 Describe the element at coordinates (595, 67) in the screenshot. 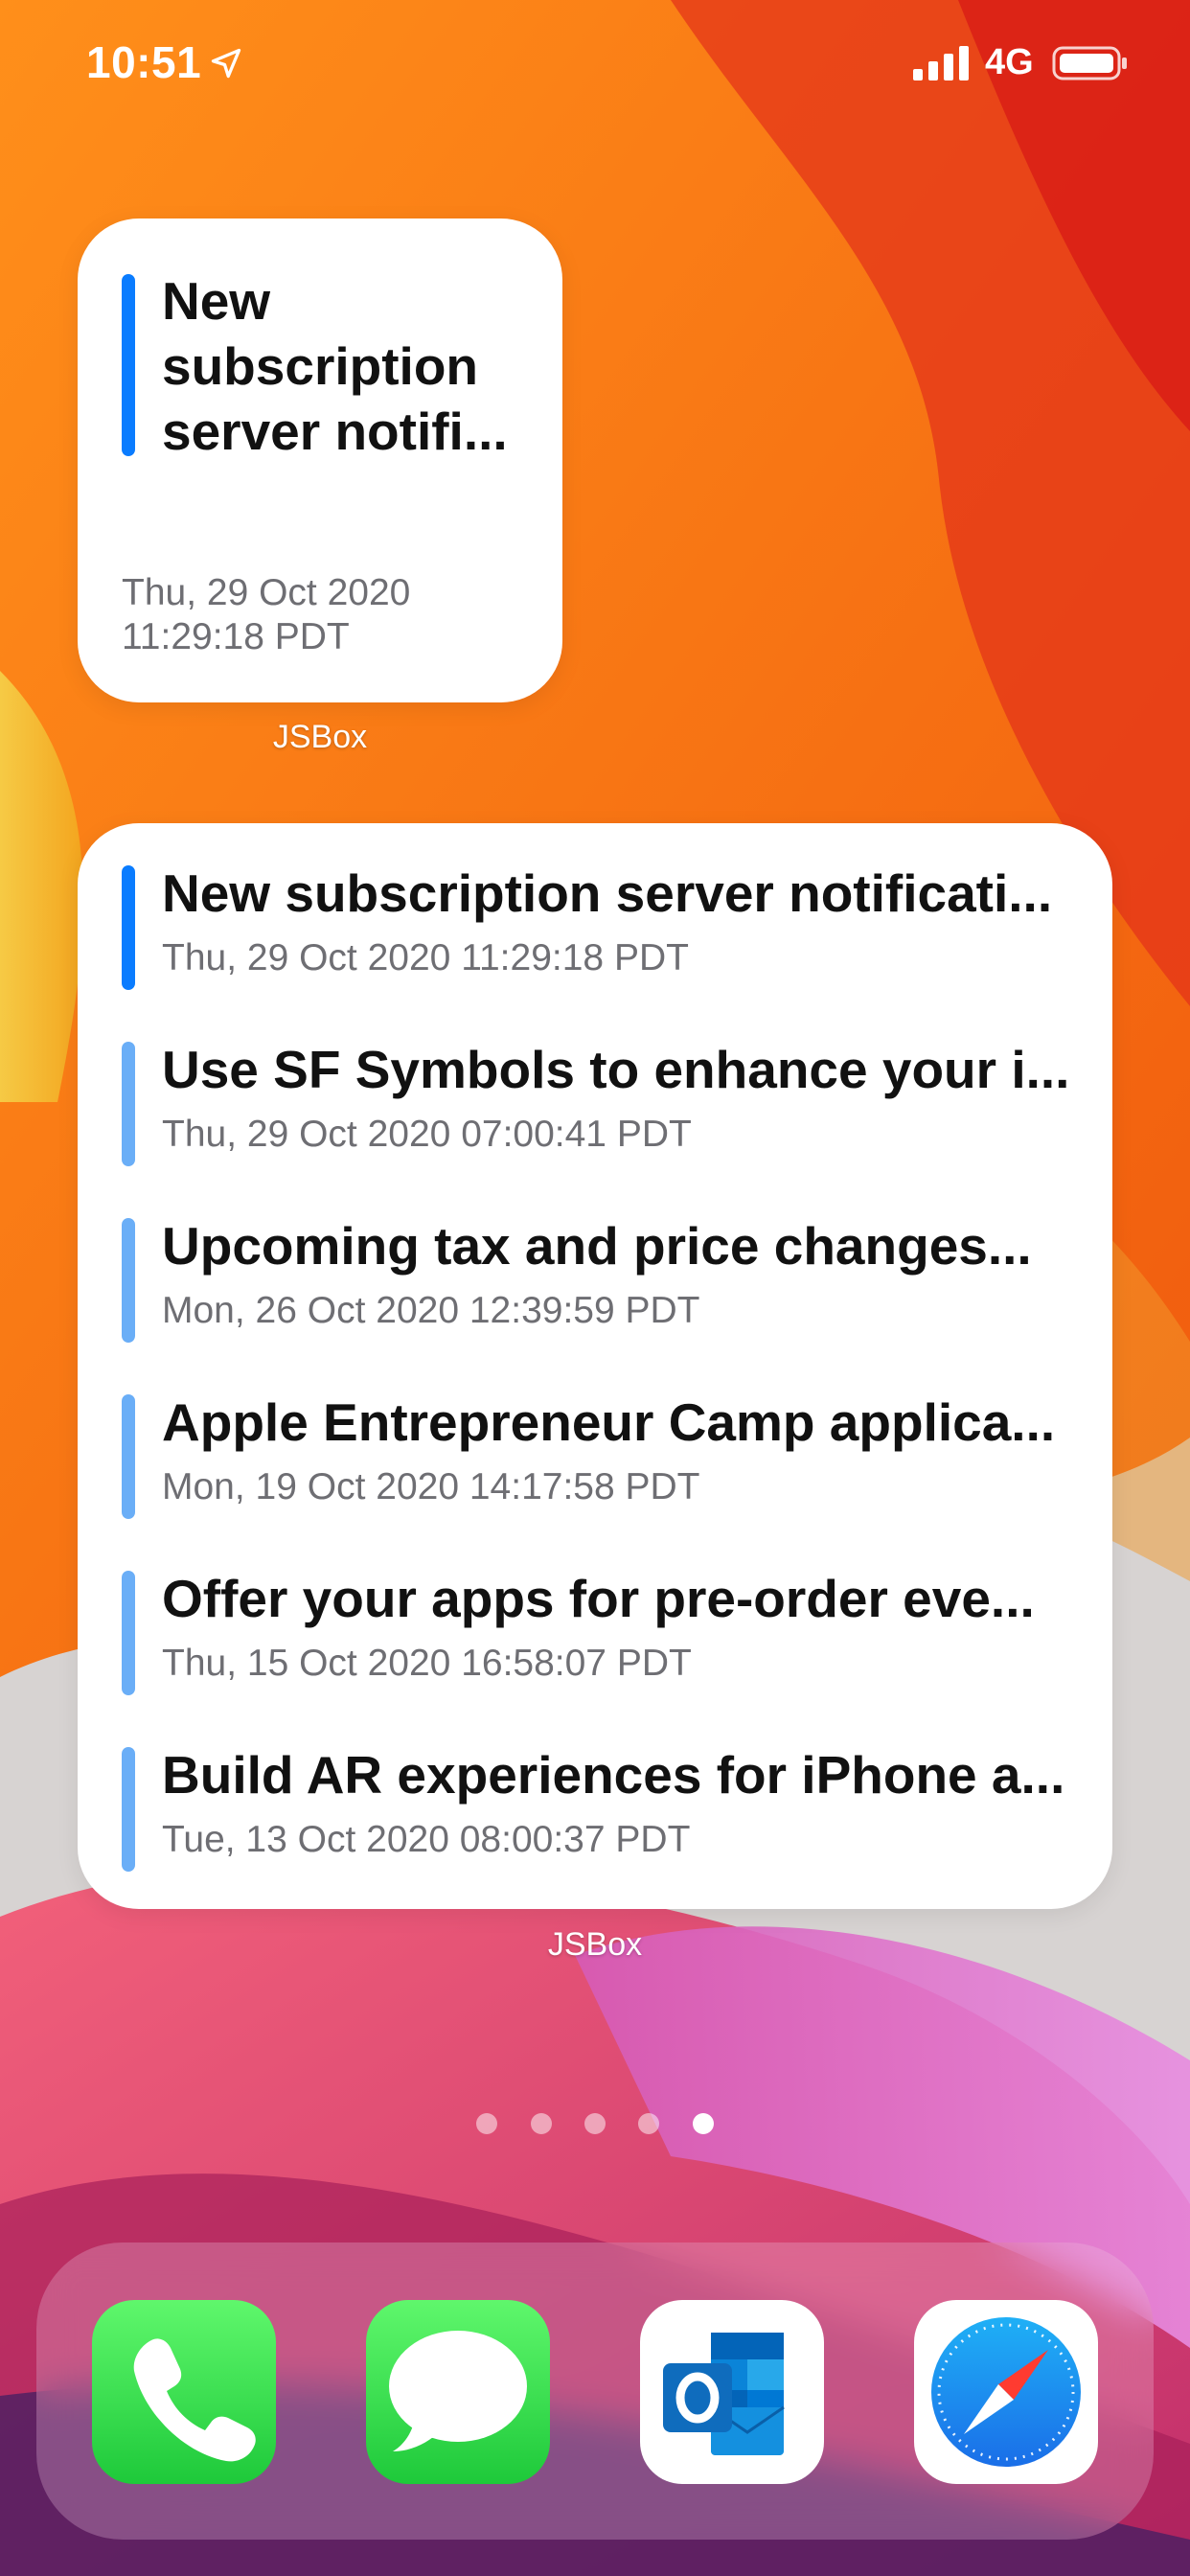

I see `status-bar: 10:51 4G` at that location.